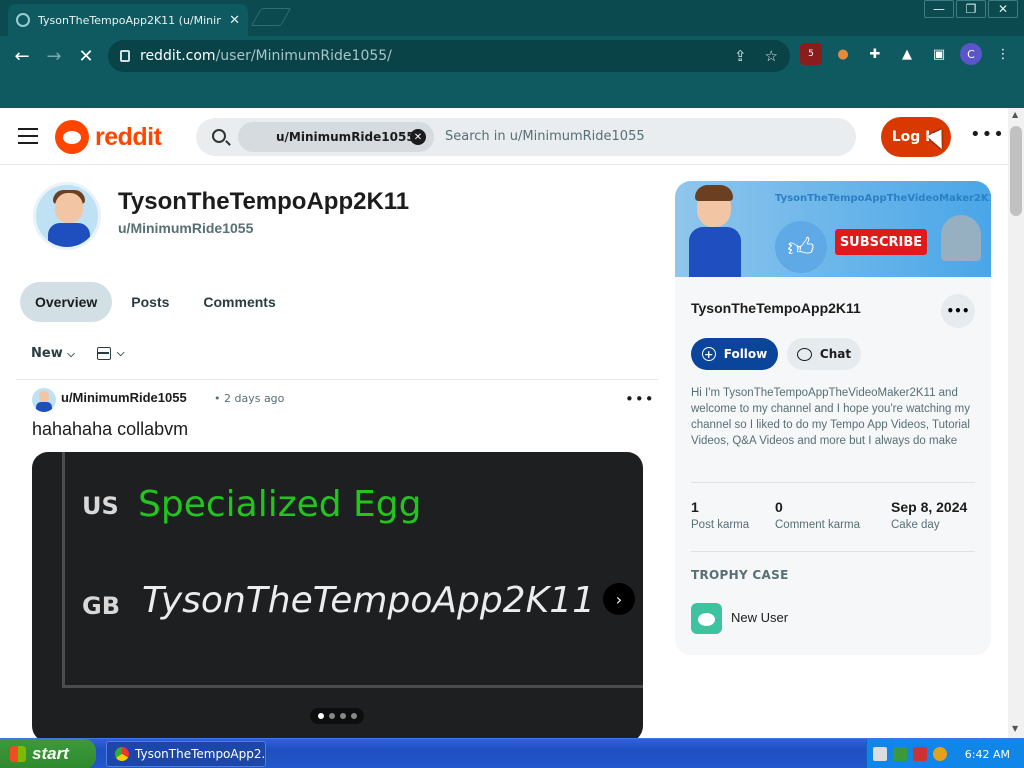 The width and height of the screenshot is (1024, 768). I want to click on sort-dropdown: New ⌵, so click(53, 353).